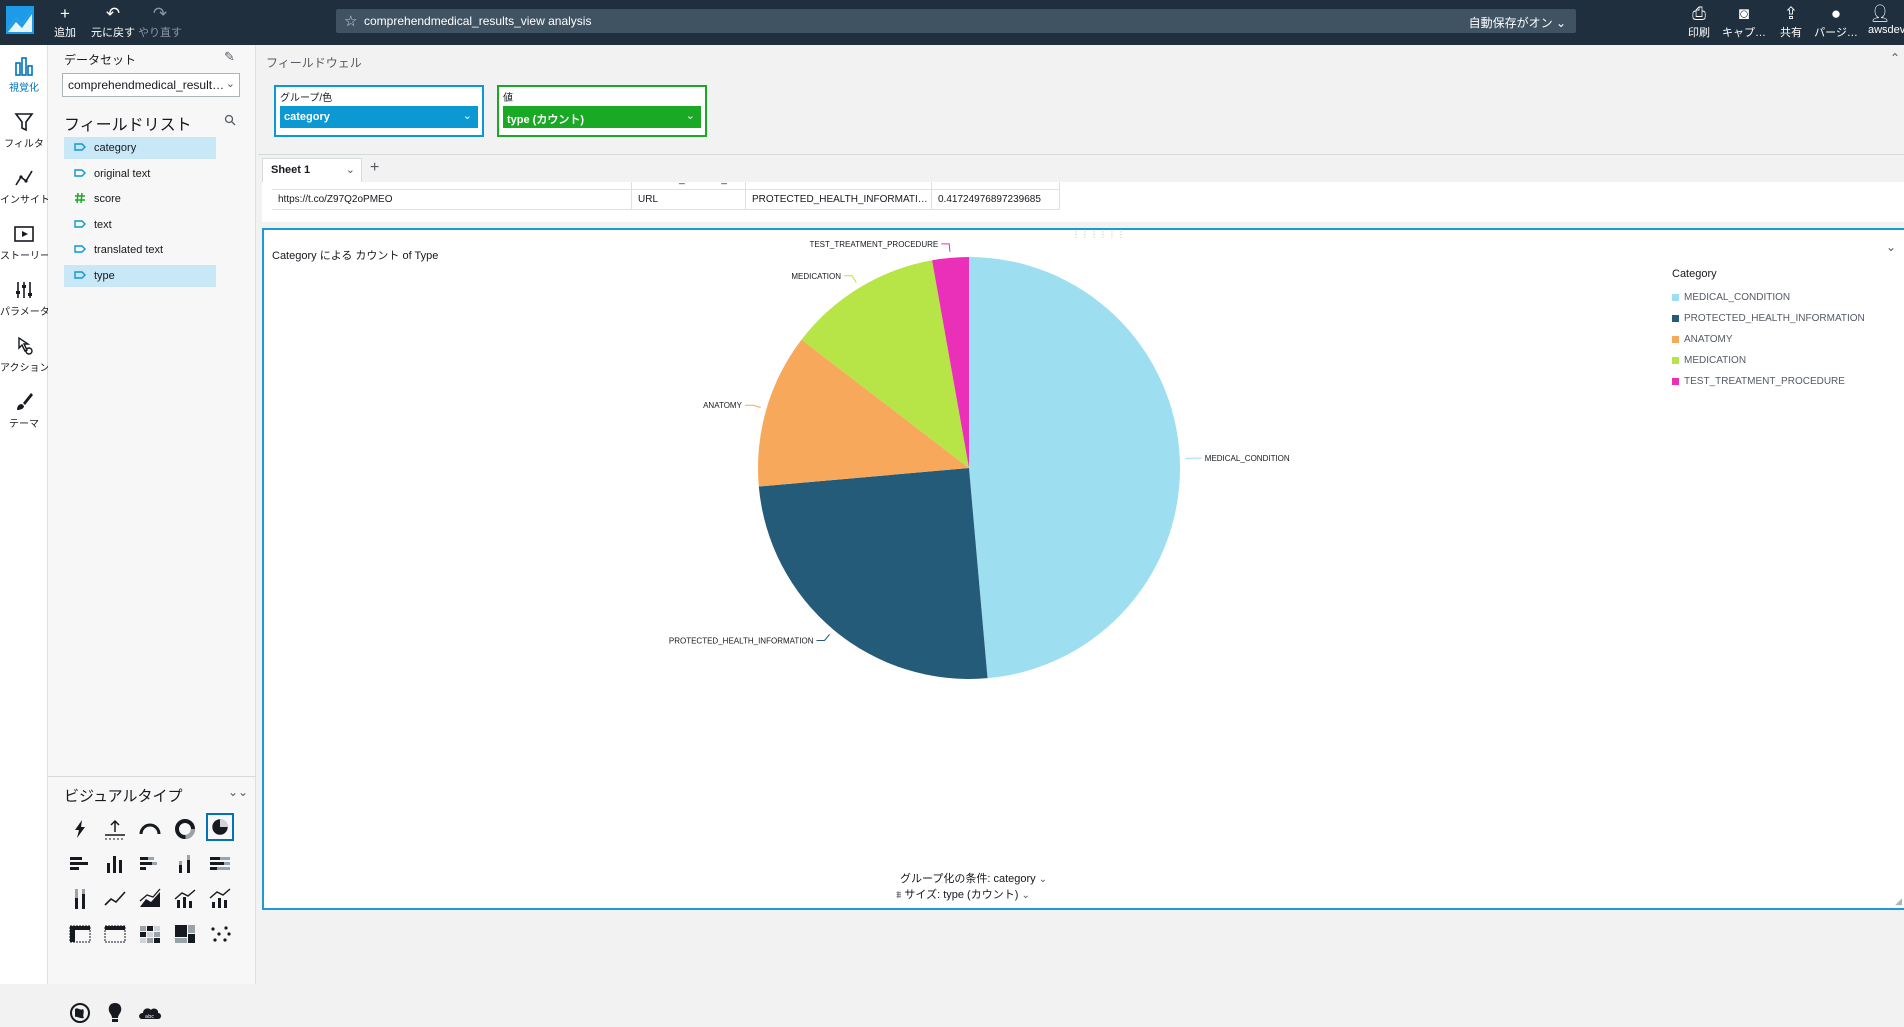 This screenshot has width=1904, height=1027. Describe the element at coordinates (65, 14) in the screenshot. I see `plus-icon: +` at that location.